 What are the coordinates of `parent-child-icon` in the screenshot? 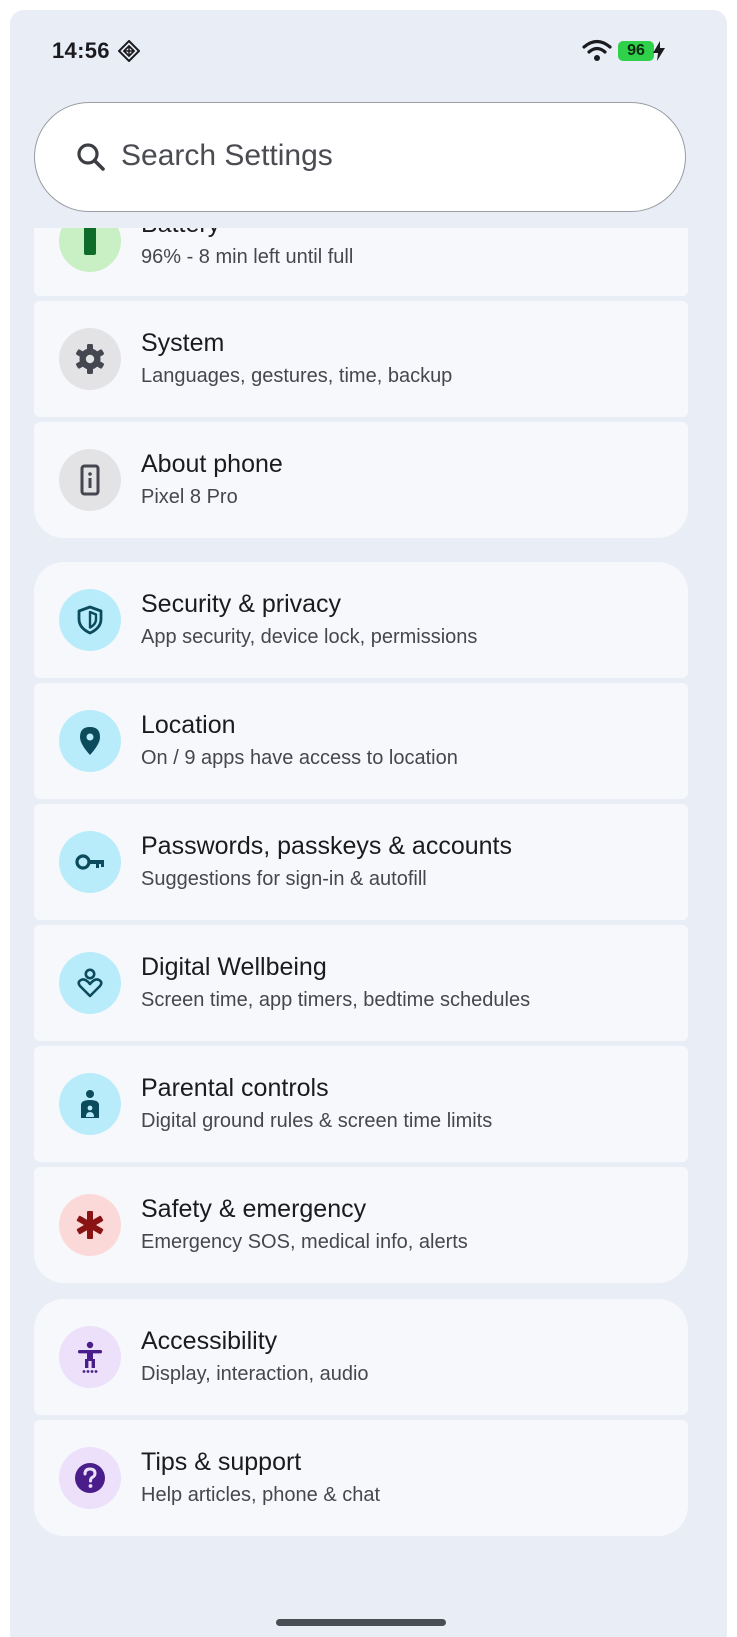 It's located at (90, 1104).